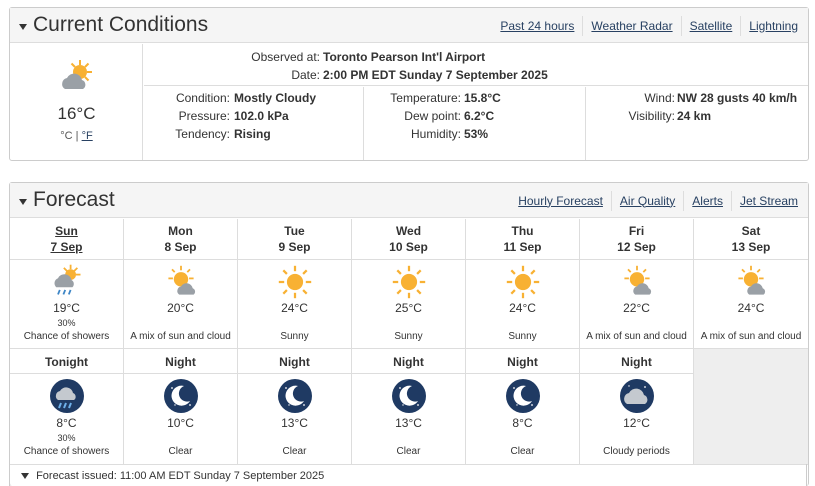 The image size is (815, 486). I want to click on day-date: 8 Sep, so click(180, 247).